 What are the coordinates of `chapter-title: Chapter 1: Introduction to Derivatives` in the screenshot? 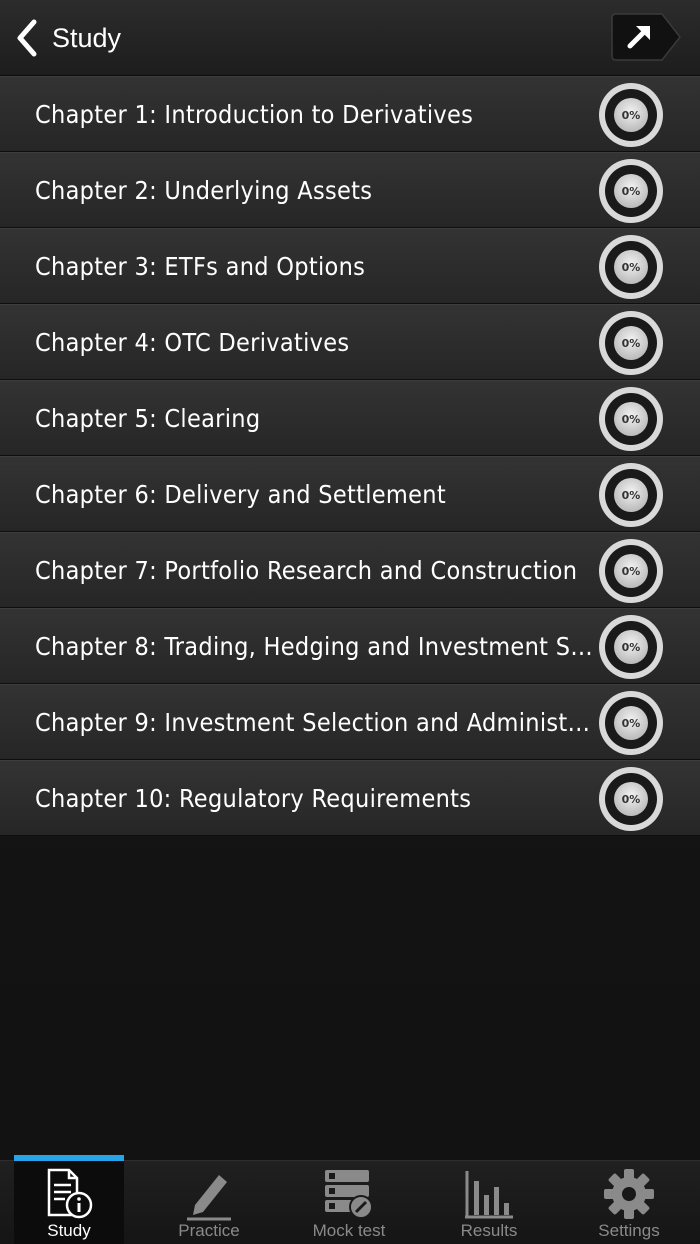 It's located at (254, 114).